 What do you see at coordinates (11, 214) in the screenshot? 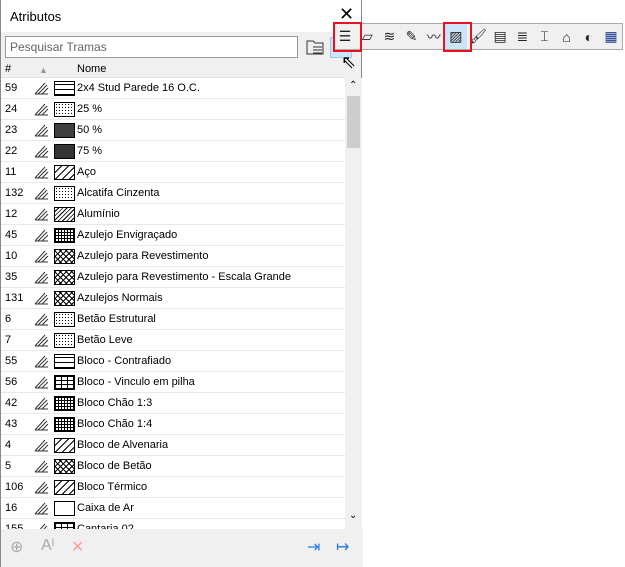
I see `fill-index: 12` at bounding box center [11, 214].